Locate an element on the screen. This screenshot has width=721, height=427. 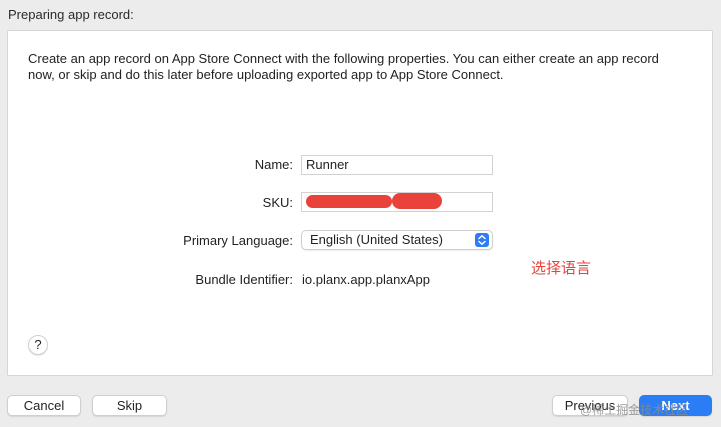
question-icon: ? is located at coordinates (38, 344).